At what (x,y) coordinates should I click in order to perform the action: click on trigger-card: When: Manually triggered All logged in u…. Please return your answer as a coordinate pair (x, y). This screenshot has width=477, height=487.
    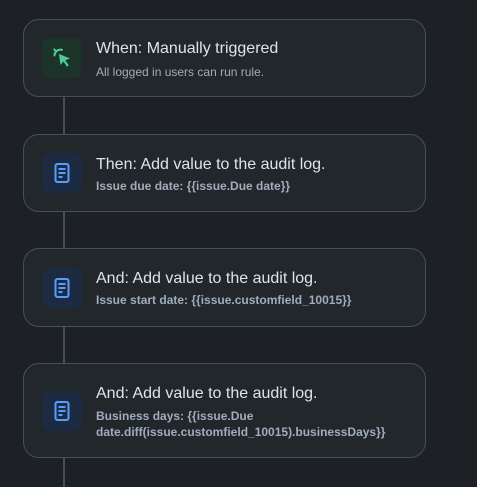
    Looking at the image, I should click on (224, 58).